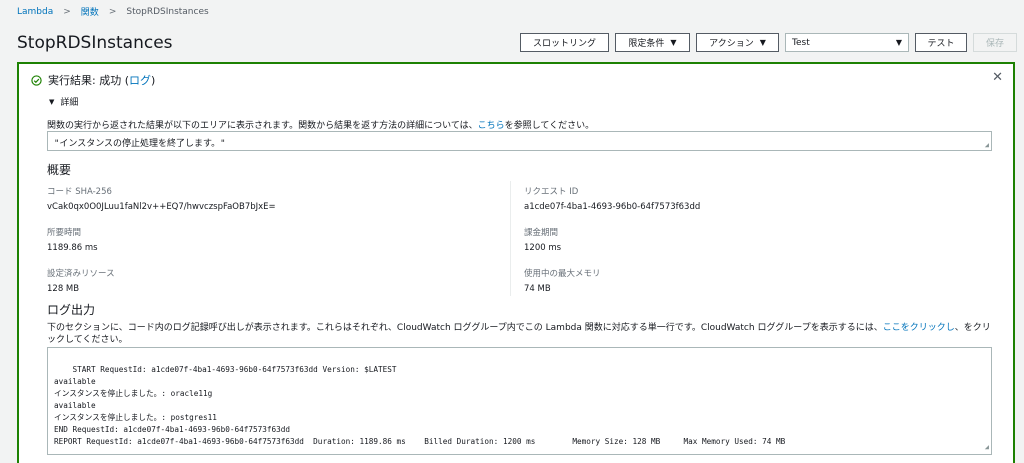 This screenshot has width=1024, height=463. I want to click on details-label: 詳細, so click(69, 103).